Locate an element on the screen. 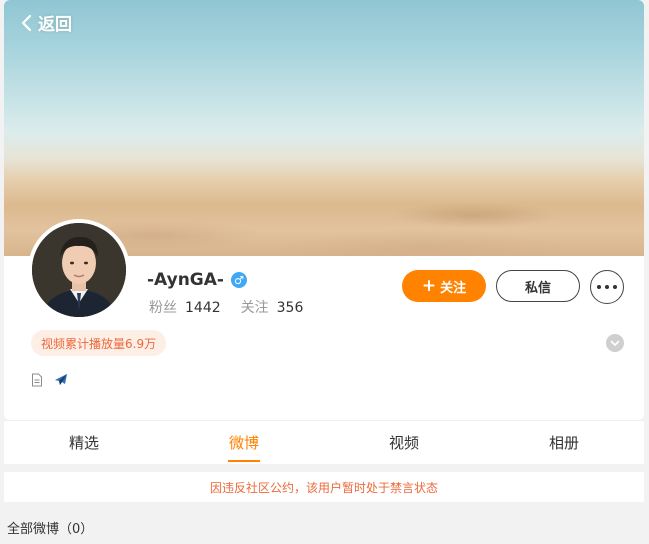  back-button: 返回 is located at coordinates (46, 22).